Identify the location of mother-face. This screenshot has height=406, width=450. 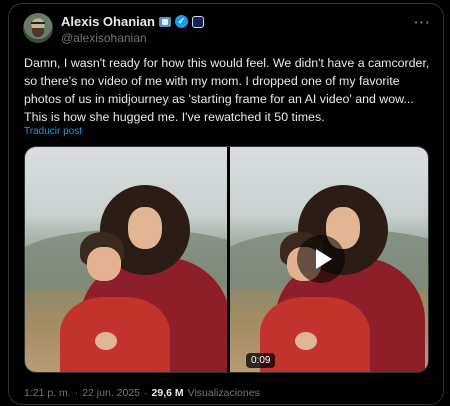
(145, 228).